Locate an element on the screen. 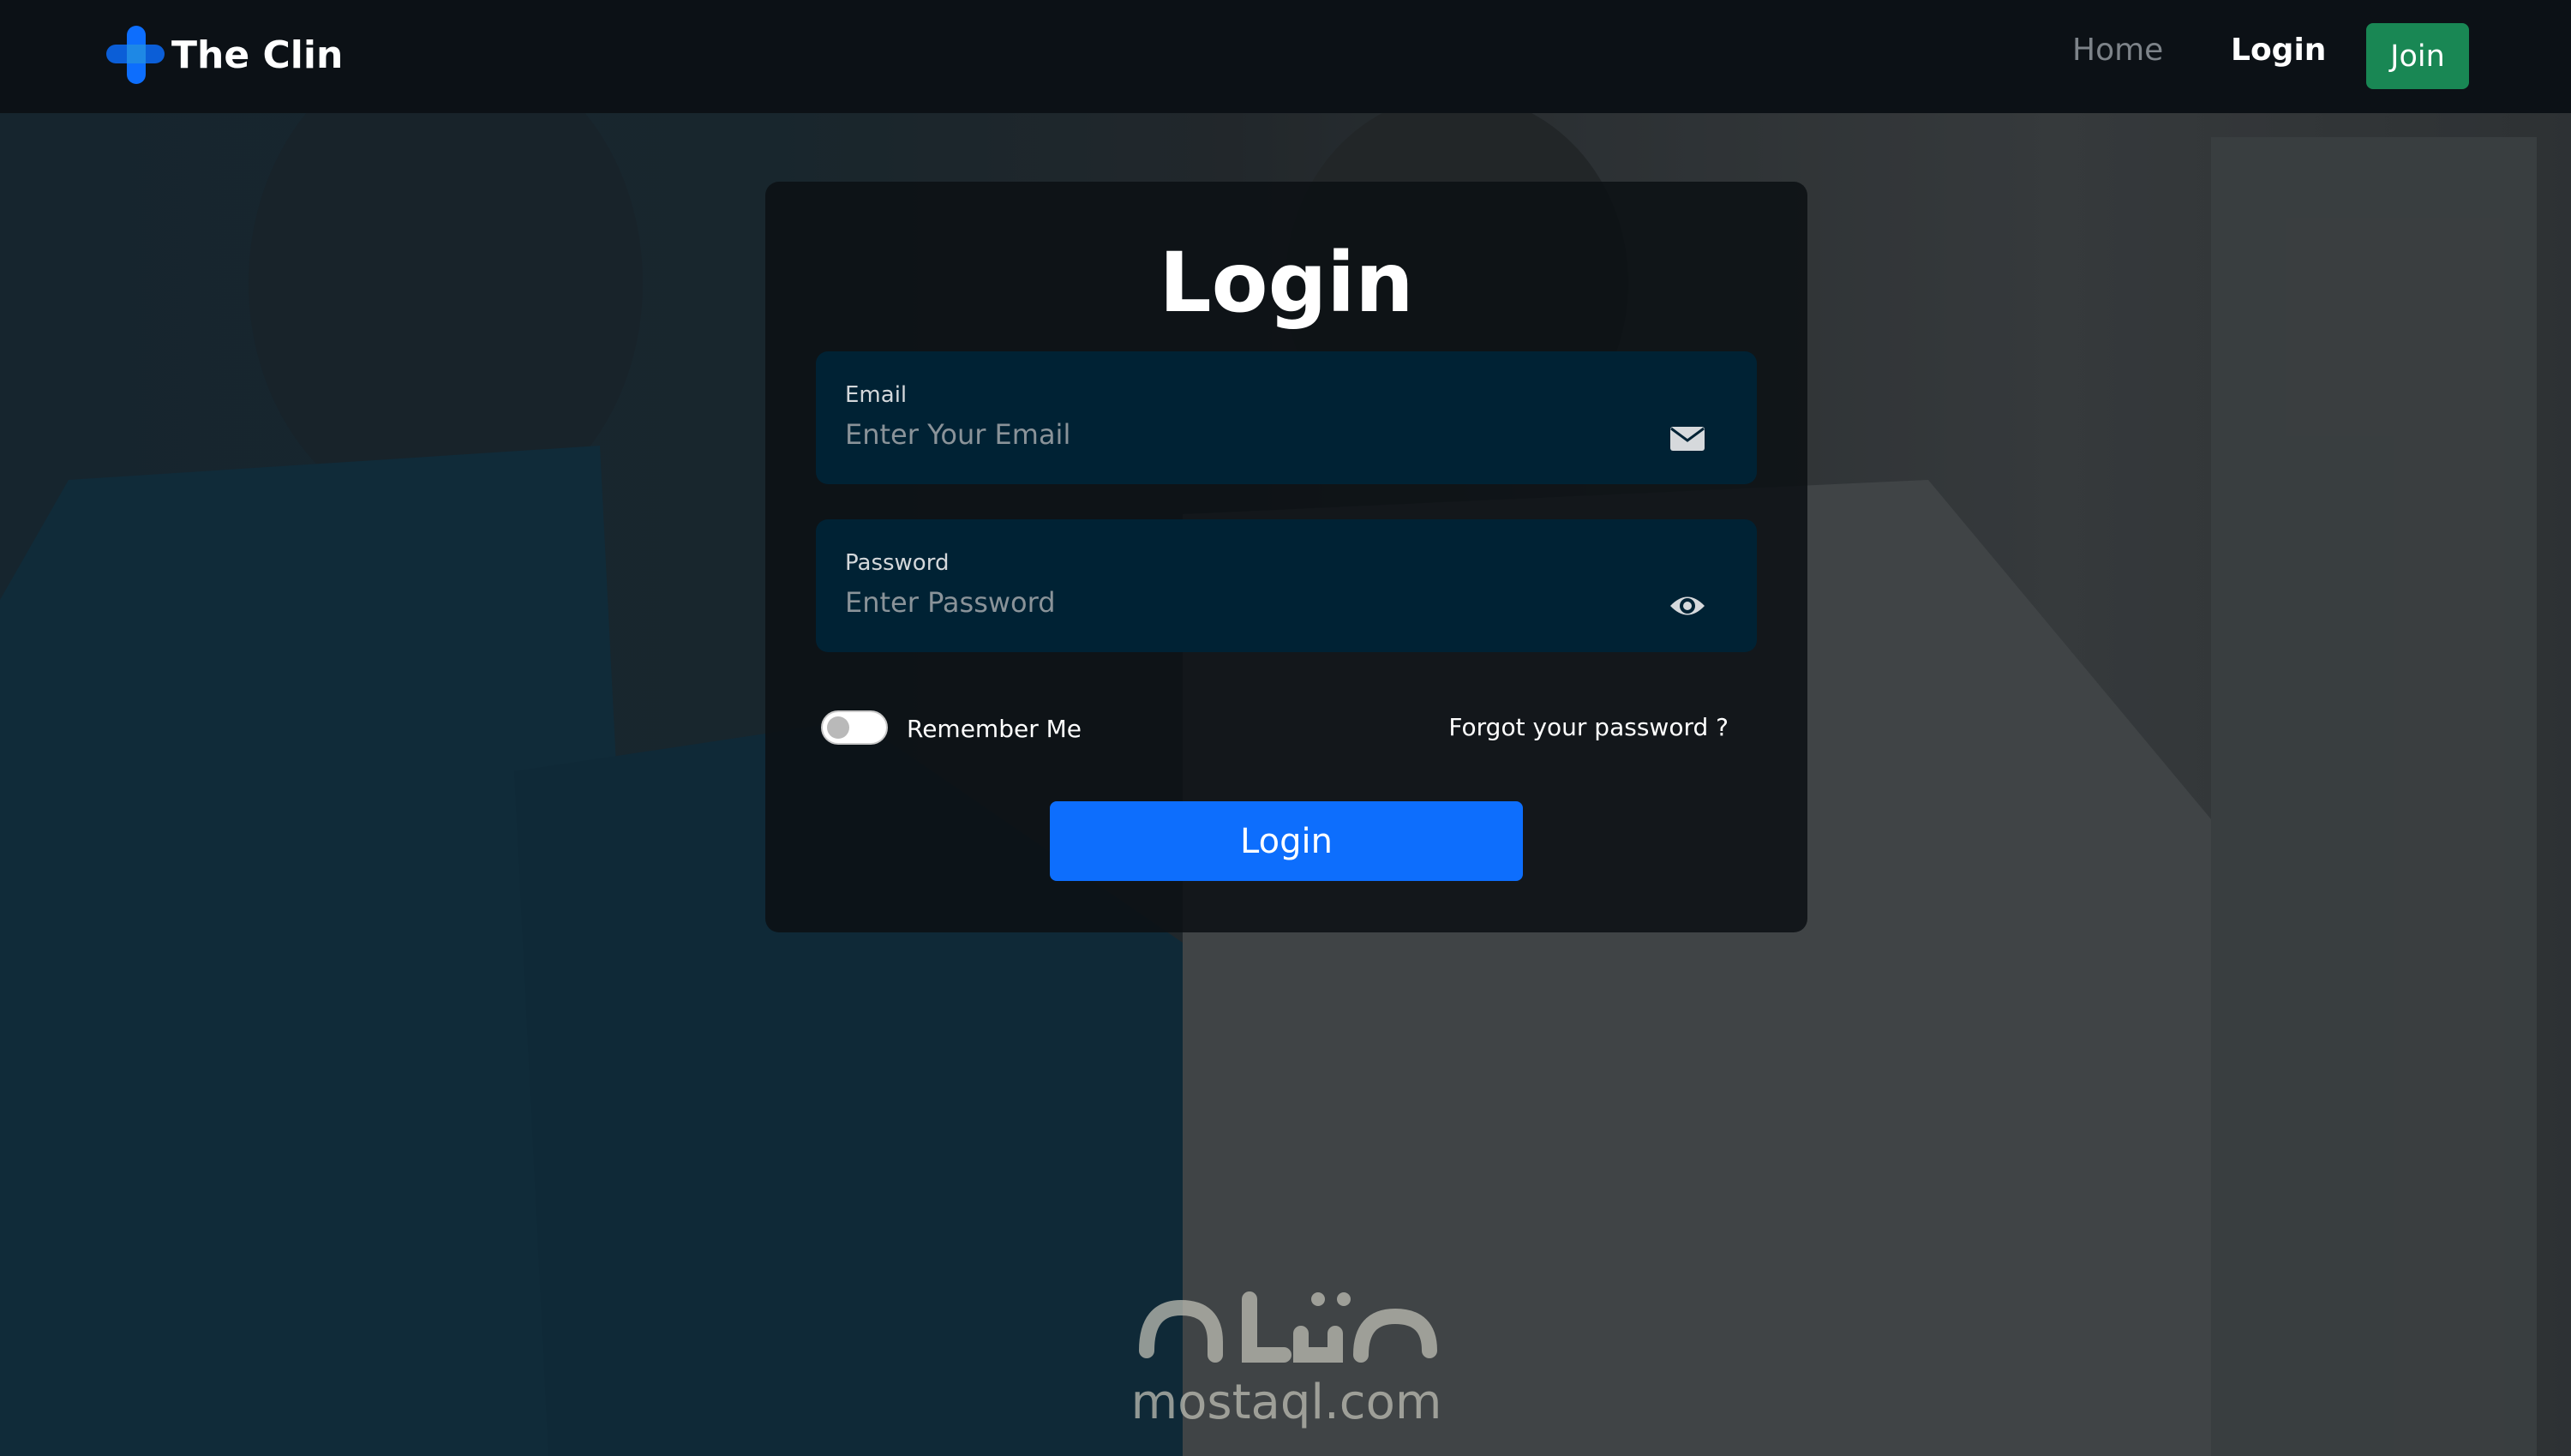  brand: The Clin is located at coordinates (224, 55).